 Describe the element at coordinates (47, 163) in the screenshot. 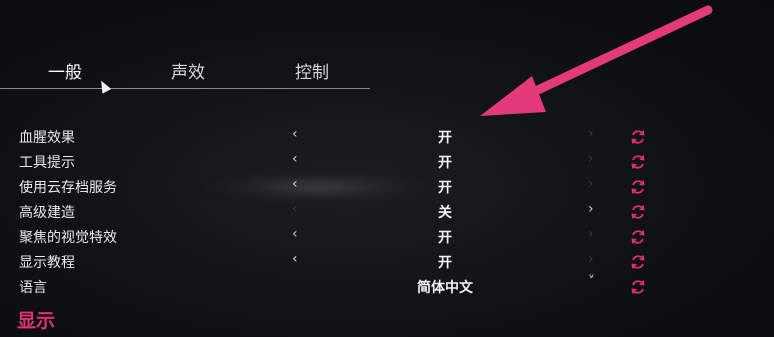

I see `setting-label: 工具提示` at that location.